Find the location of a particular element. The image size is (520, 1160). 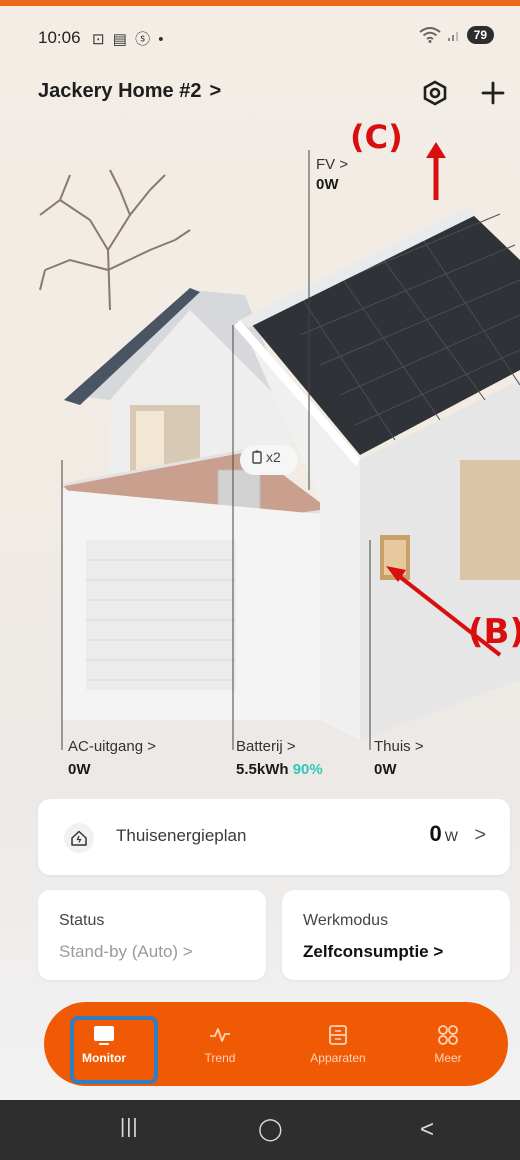

energy-plan-card: Thuisenergieplan 0W > is located at coordinates (274, 837).